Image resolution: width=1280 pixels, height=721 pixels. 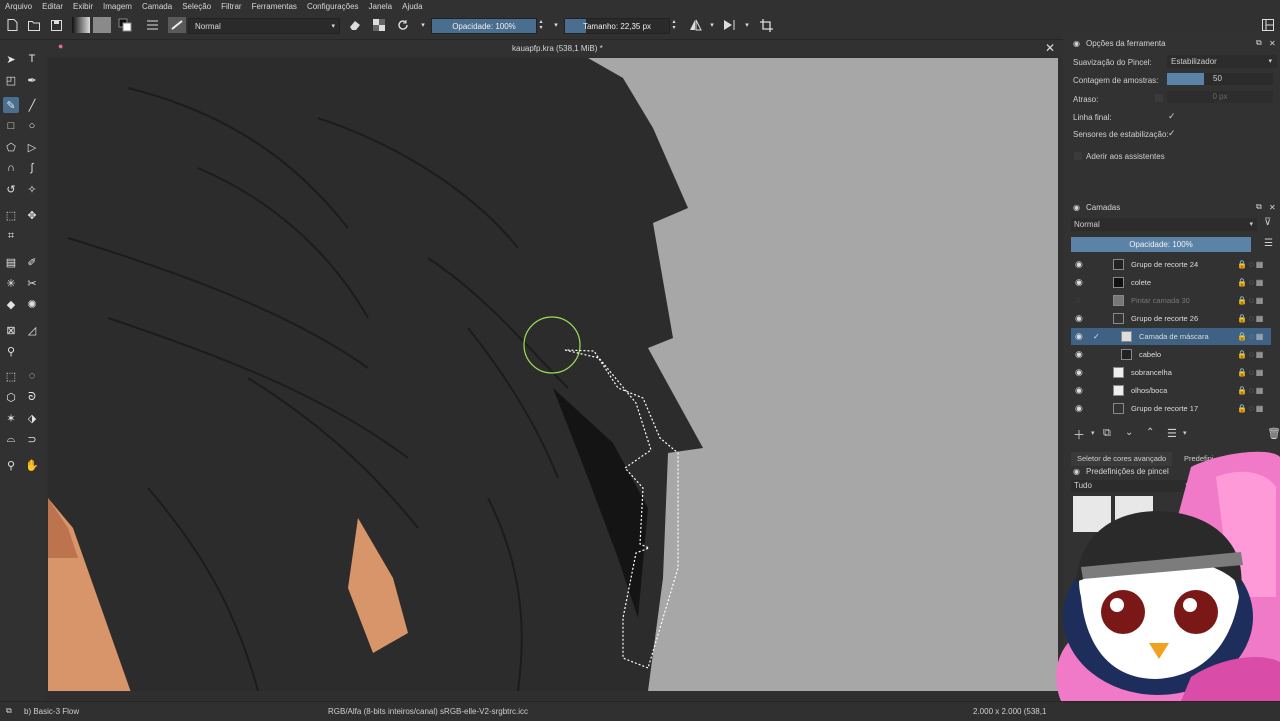 What do you see at coordinates (333, 6) in the screenshot?
I see `menu-configuracoes: Configurações` at bounding box center [333, 6].